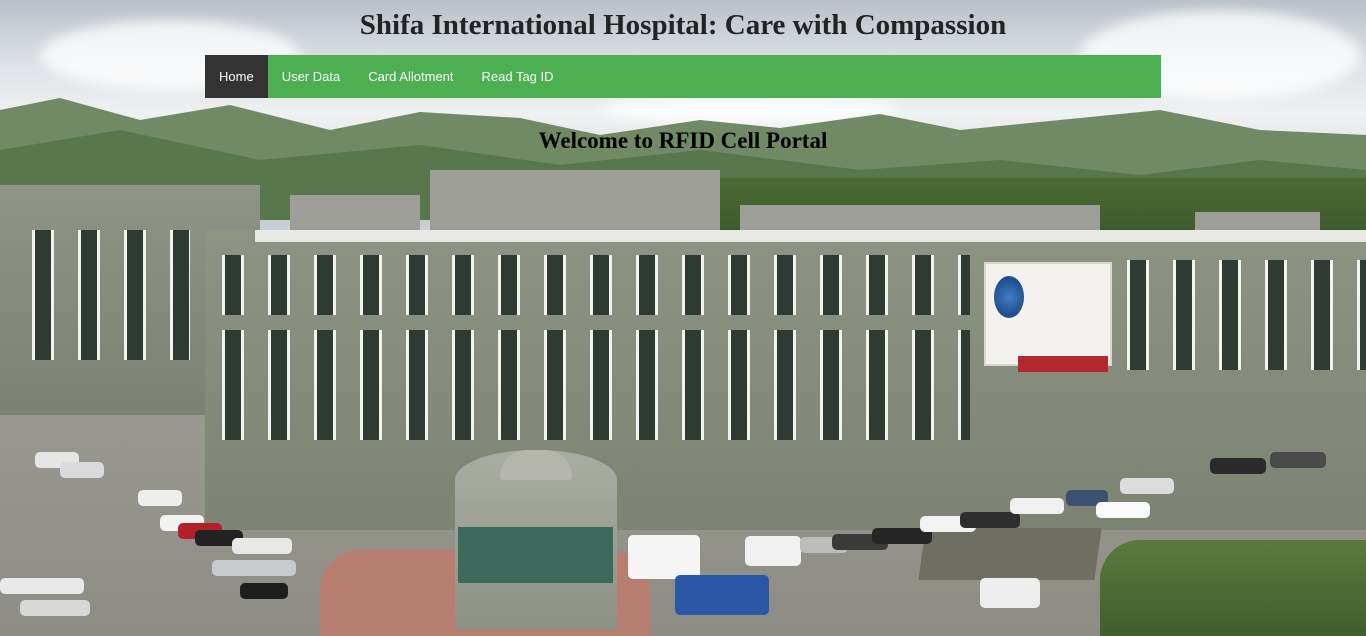 The width and height of the screenshot is (1366, 636). I want to click on nav-read-tag-id: Read Tag ID, so click(517, 76).